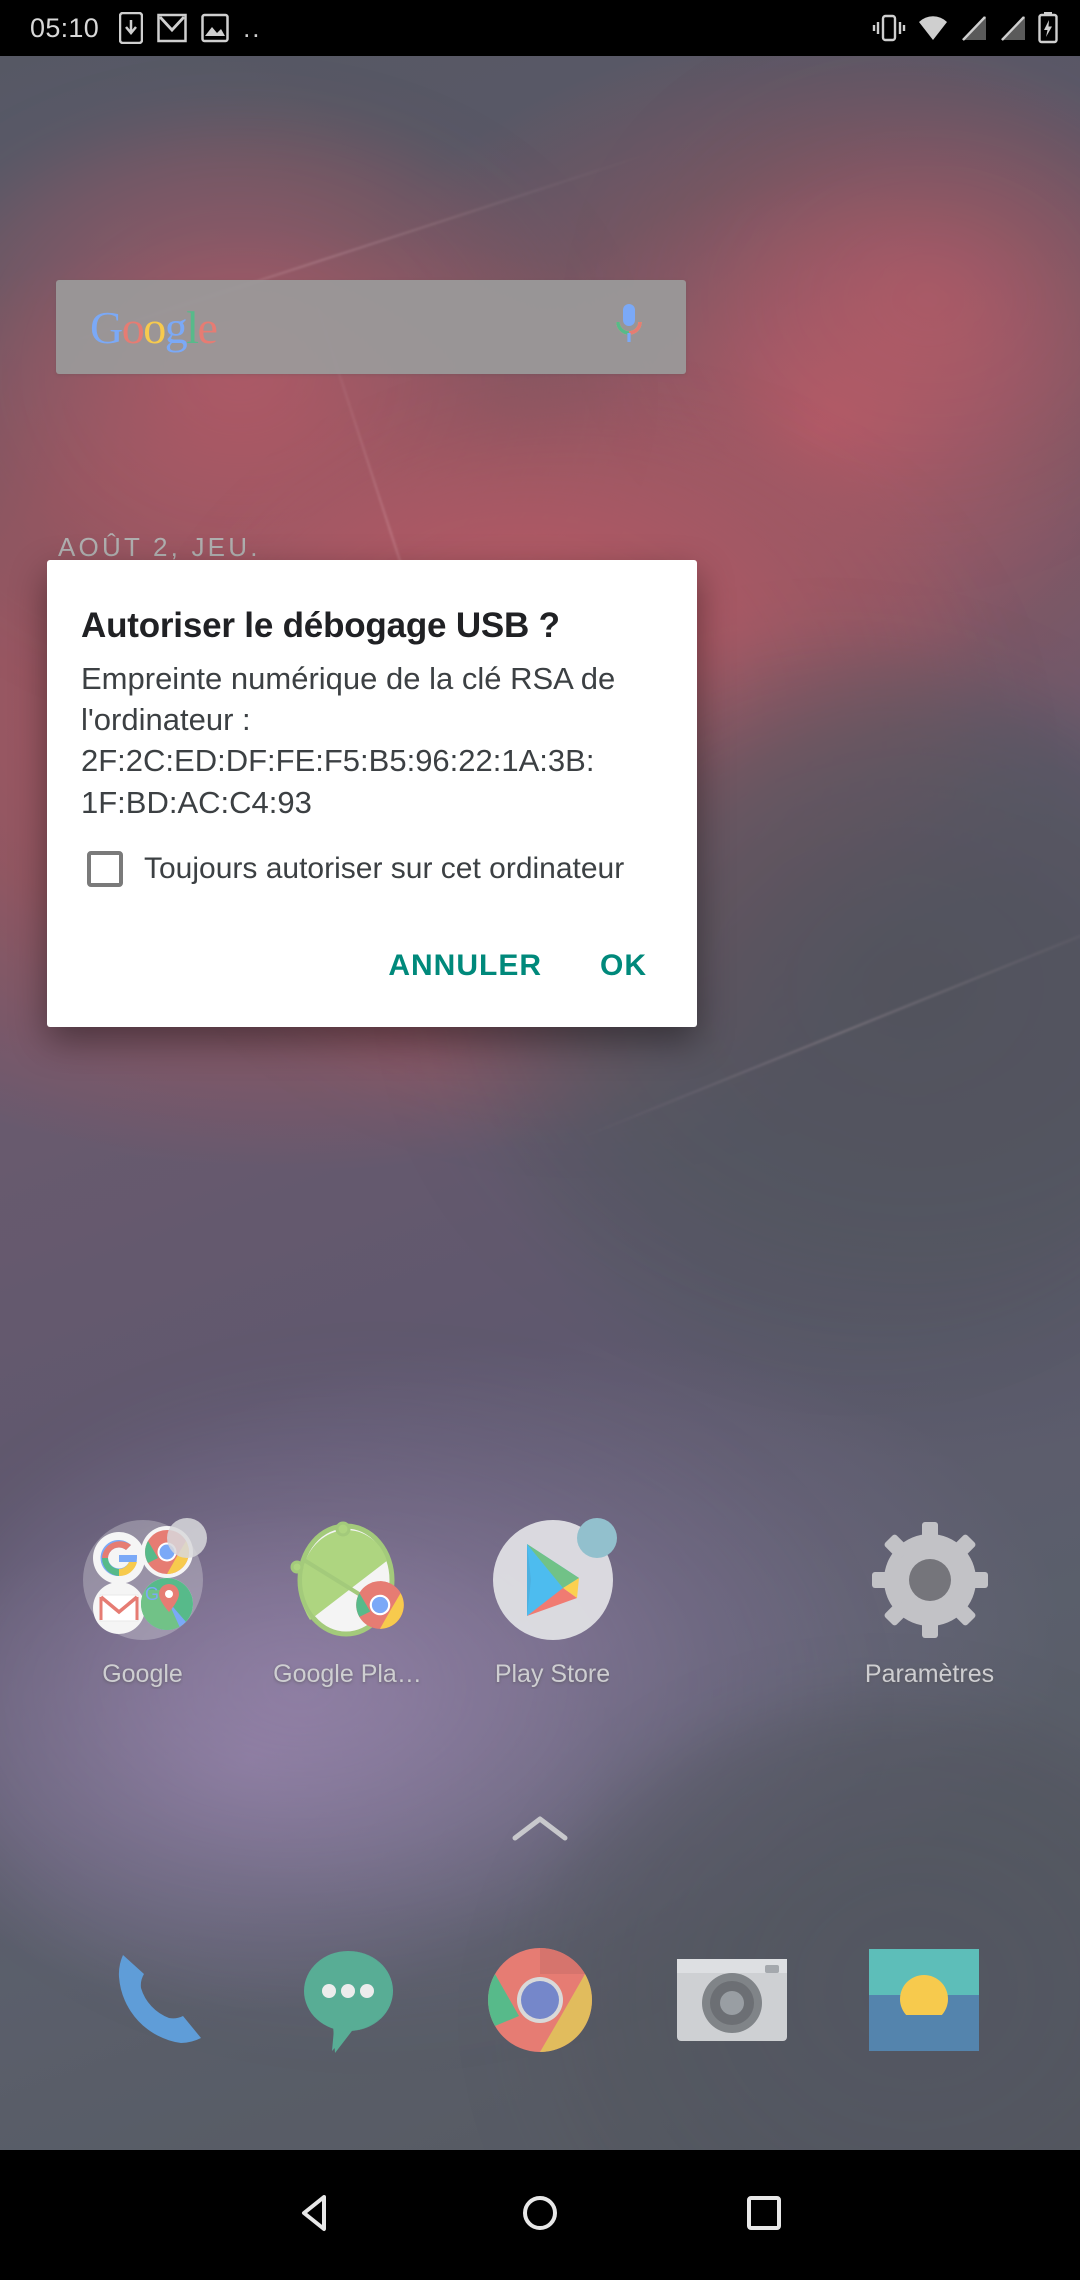 This screenshot has width=1080, height=2280. Describe the element at coordinates (889, 28) in the screenshot. I see `vibrate-icon` at that location.